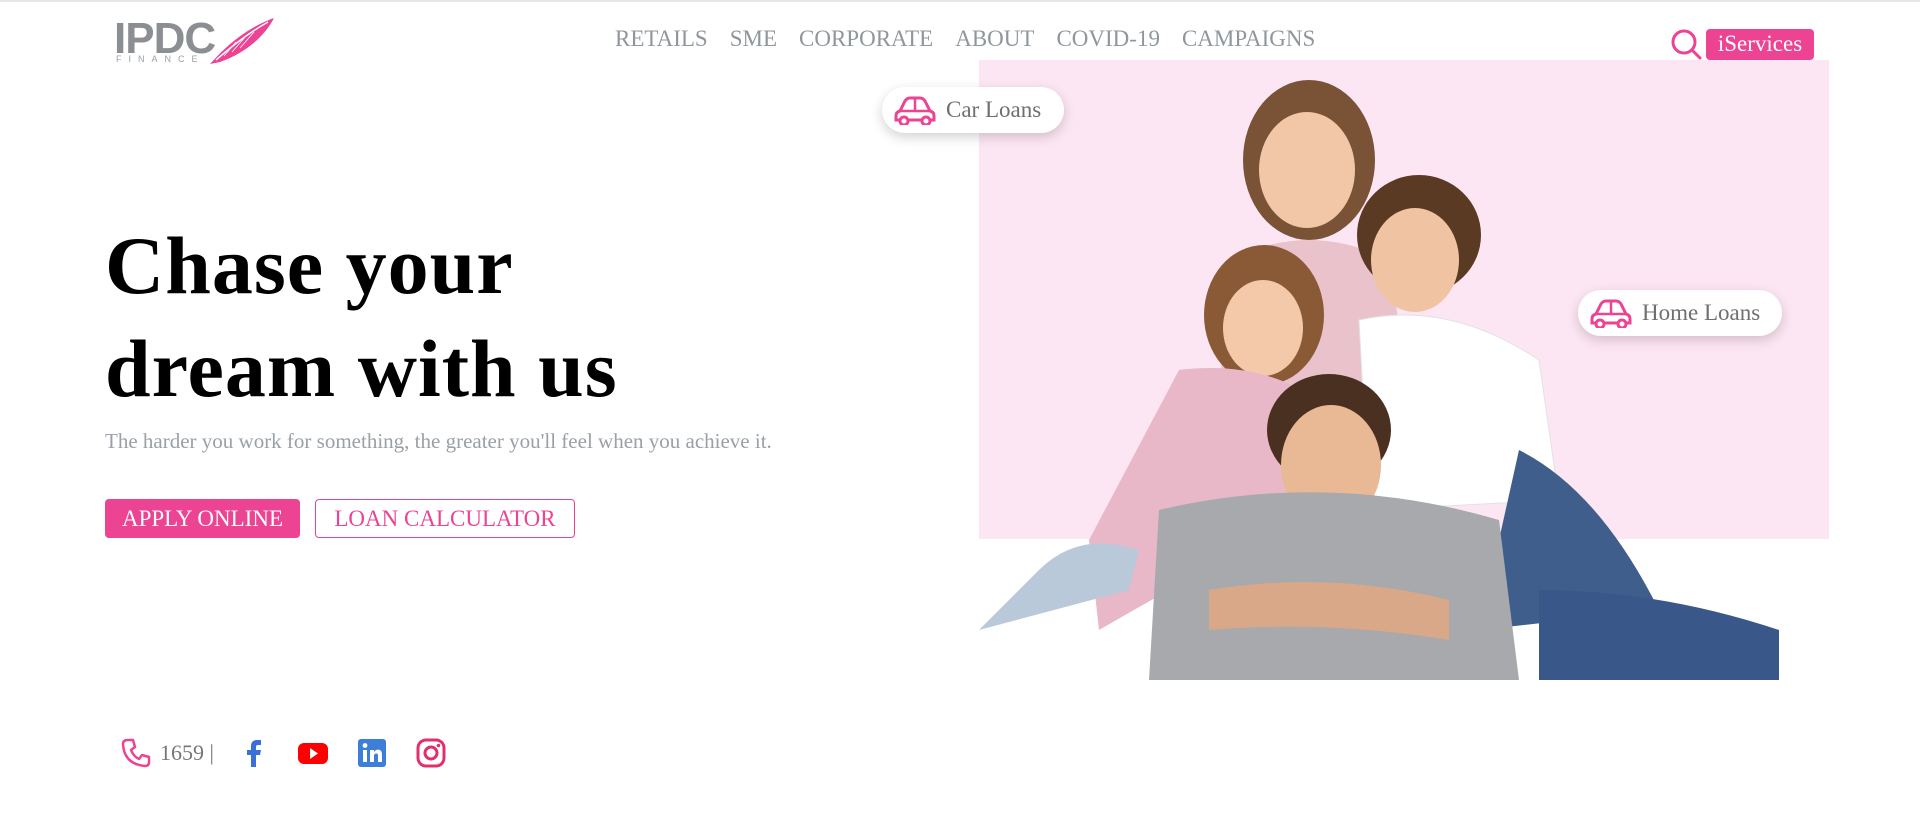  I want to click on home-loans-label: Home Loans, so click(1701, 312).